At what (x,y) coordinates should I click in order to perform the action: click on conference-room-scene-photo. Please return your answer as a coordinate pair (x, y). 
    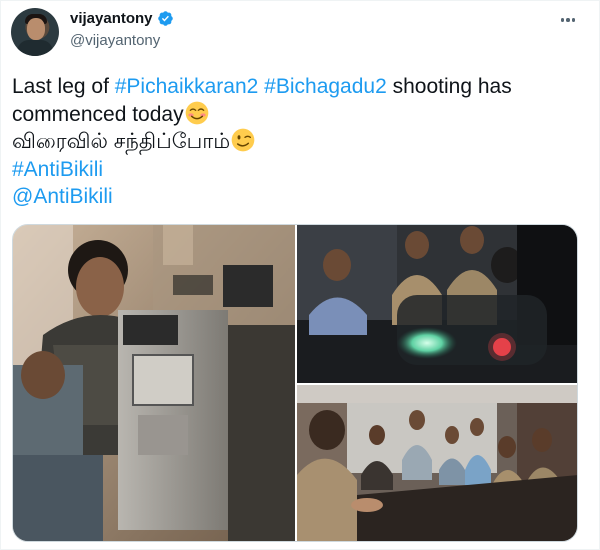
    Looking at the image, I should click on (437, 463).